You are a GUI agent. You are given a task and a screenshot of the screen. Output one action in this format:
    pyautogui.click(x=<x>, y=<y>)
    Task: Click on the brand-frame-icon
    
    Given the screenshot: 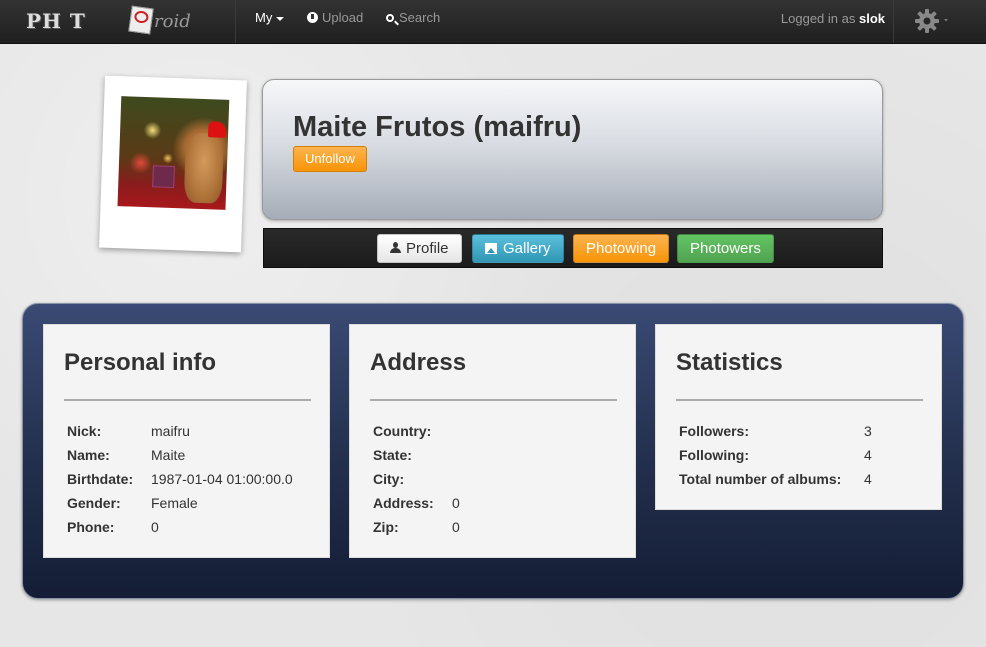 What is the action you would take?
    pyautogui.click(x=141, y=20)
    